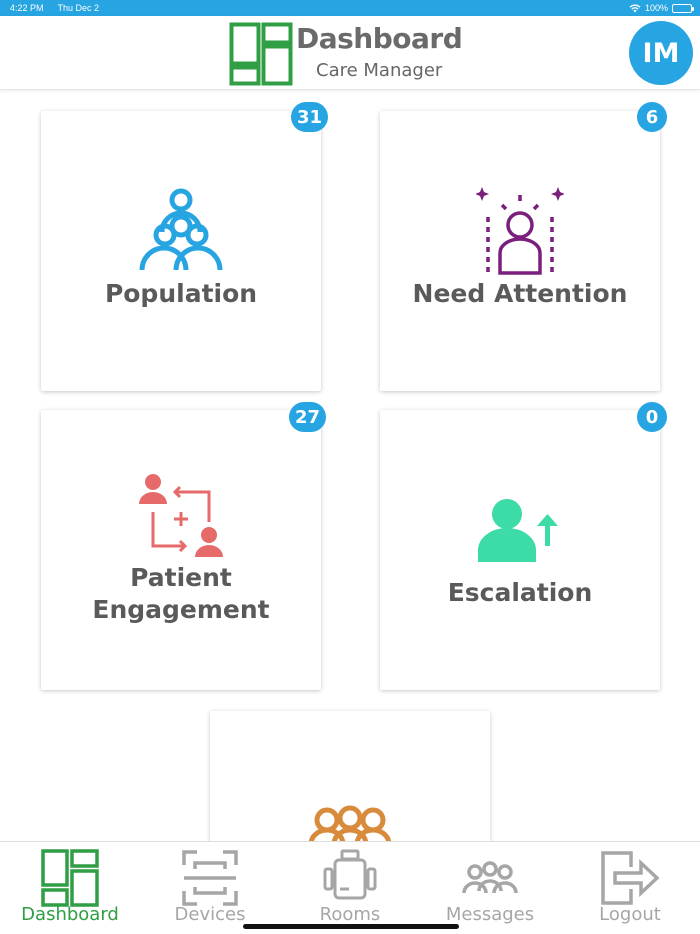 The height and width of the screenshot is (934, 700). I want to click on need-attention-label: Need Attention, so click(520, 293).